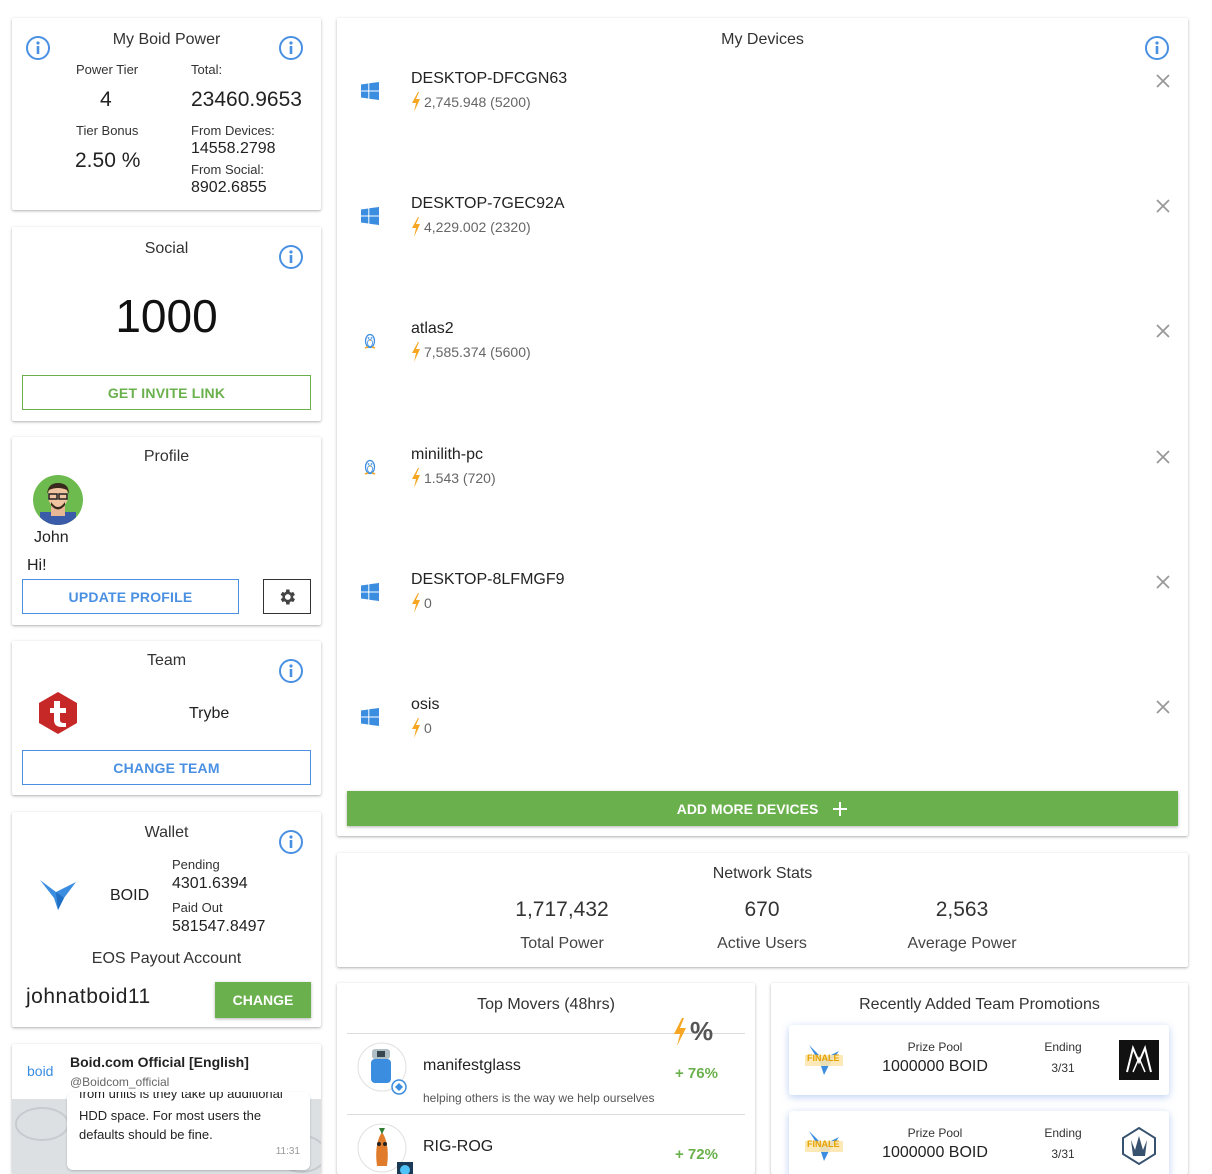 The width and height of the screenshot is (1212, 1174). Describe the element at coordinates (935, 1066) in the screenshot. I see `prize-pool-value: 1000000 BOID` at that location.